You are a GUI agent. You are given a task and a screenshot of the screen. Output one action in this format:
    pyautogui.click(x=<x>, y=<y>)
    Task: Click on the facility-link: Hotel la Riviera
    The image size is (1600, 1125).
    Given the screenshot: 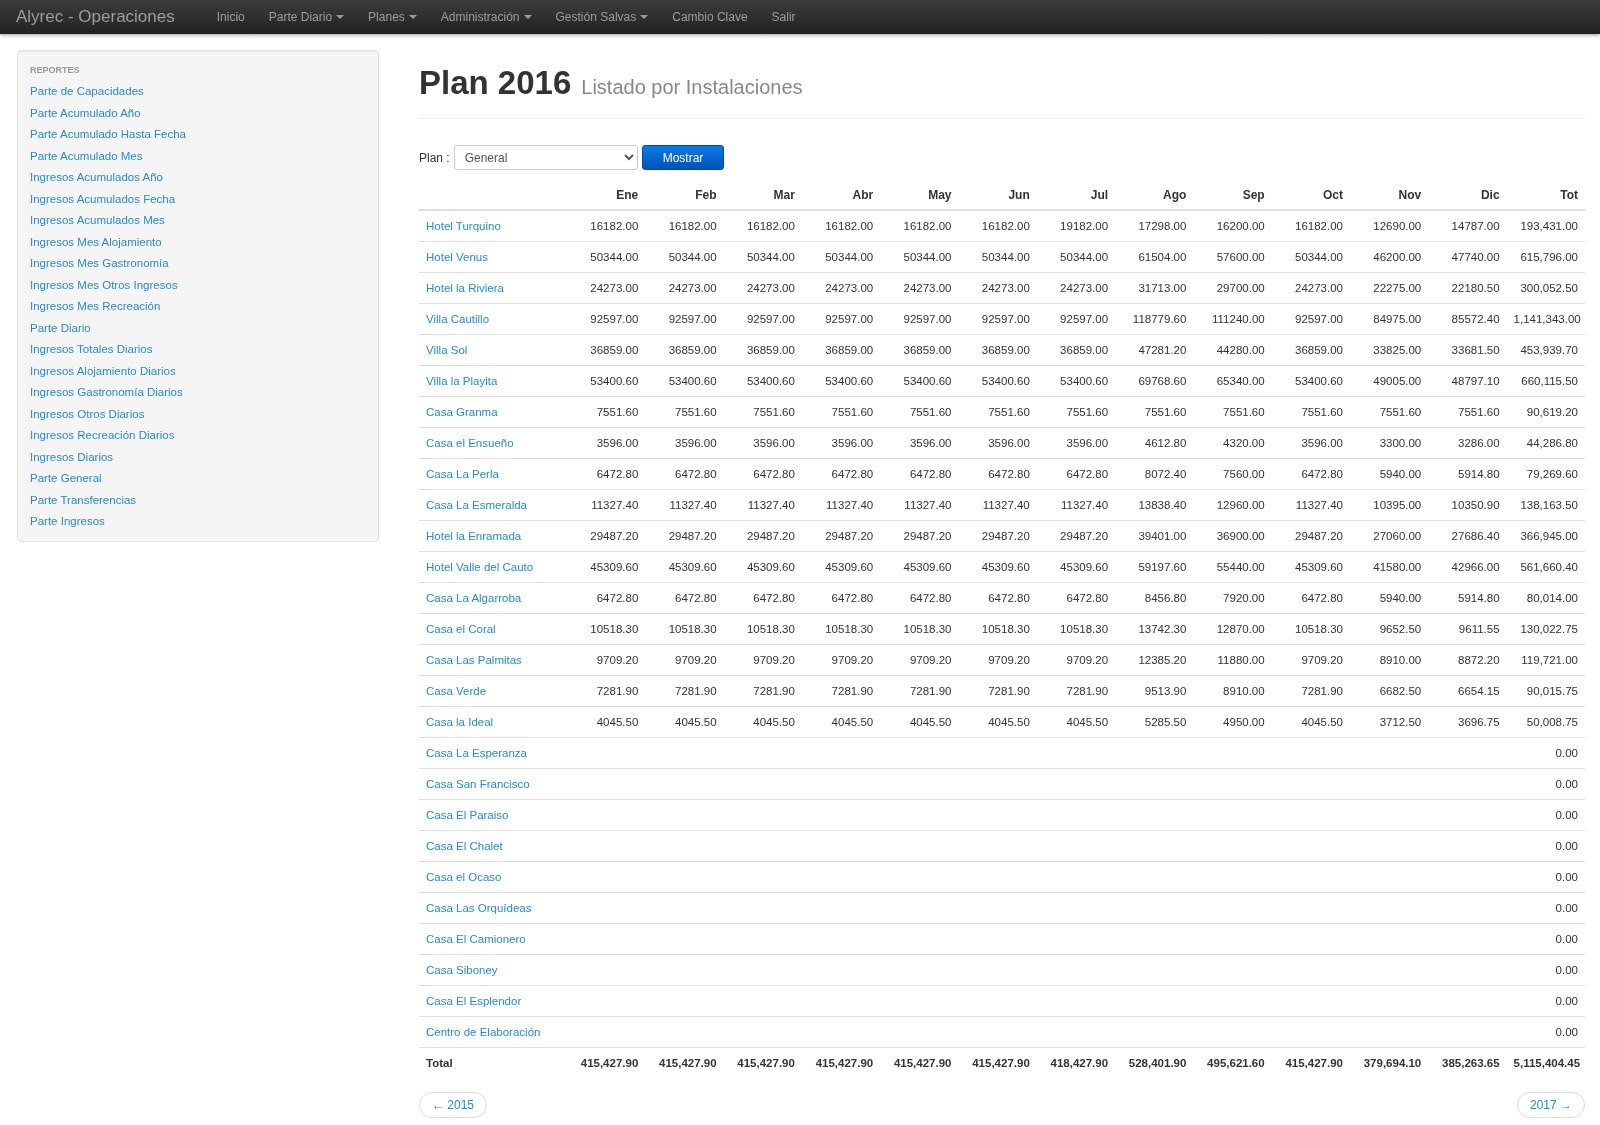 What is the action you would take?
    pyautogui.click(x=465, y=287)
    